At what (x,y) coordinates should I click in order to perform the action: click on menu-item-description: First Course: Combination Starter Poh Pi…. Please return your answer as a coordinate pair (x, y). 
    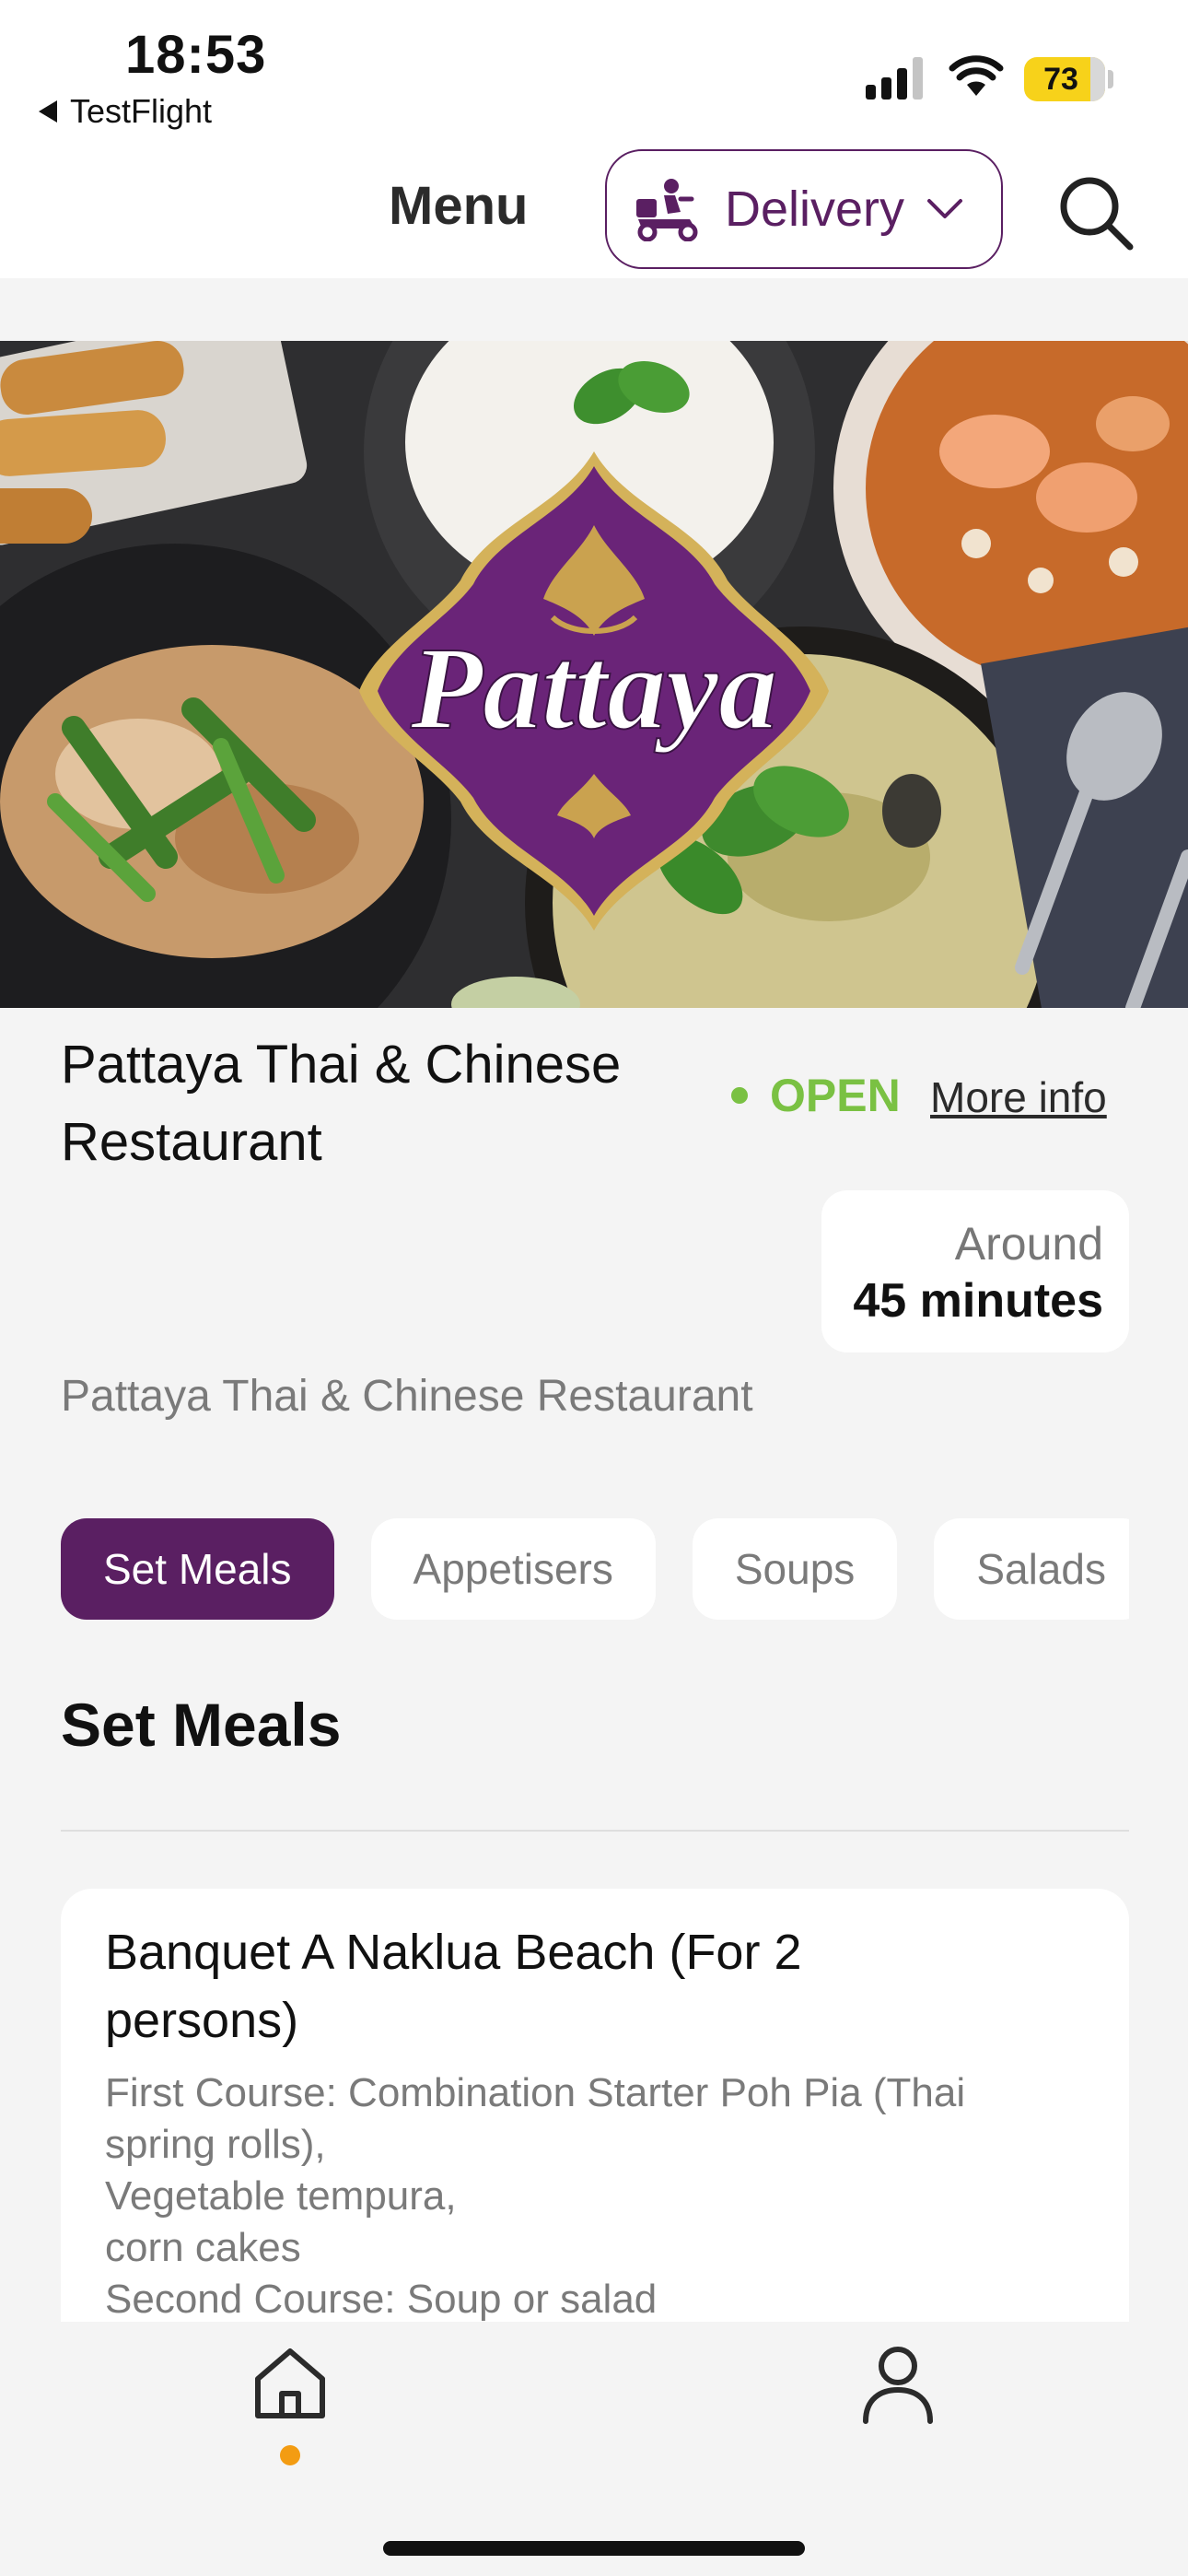
    Looking at the image, I should click on (535, 2196).